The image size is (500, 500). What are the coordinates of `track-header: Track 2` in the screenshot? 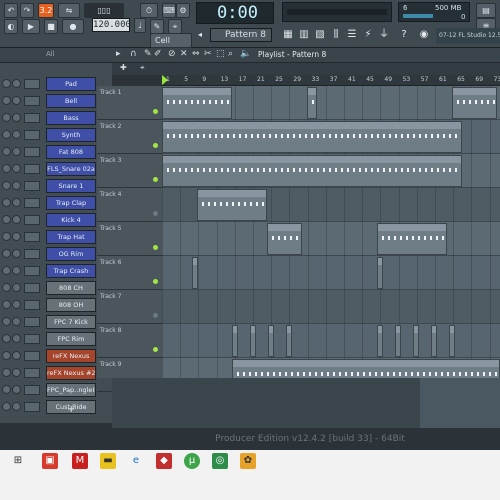 It's located at (129, 137).